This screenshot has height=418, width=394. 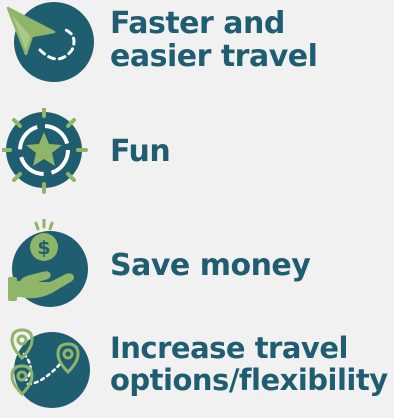 I want to click on star-icon, so click(x=49, y=155).